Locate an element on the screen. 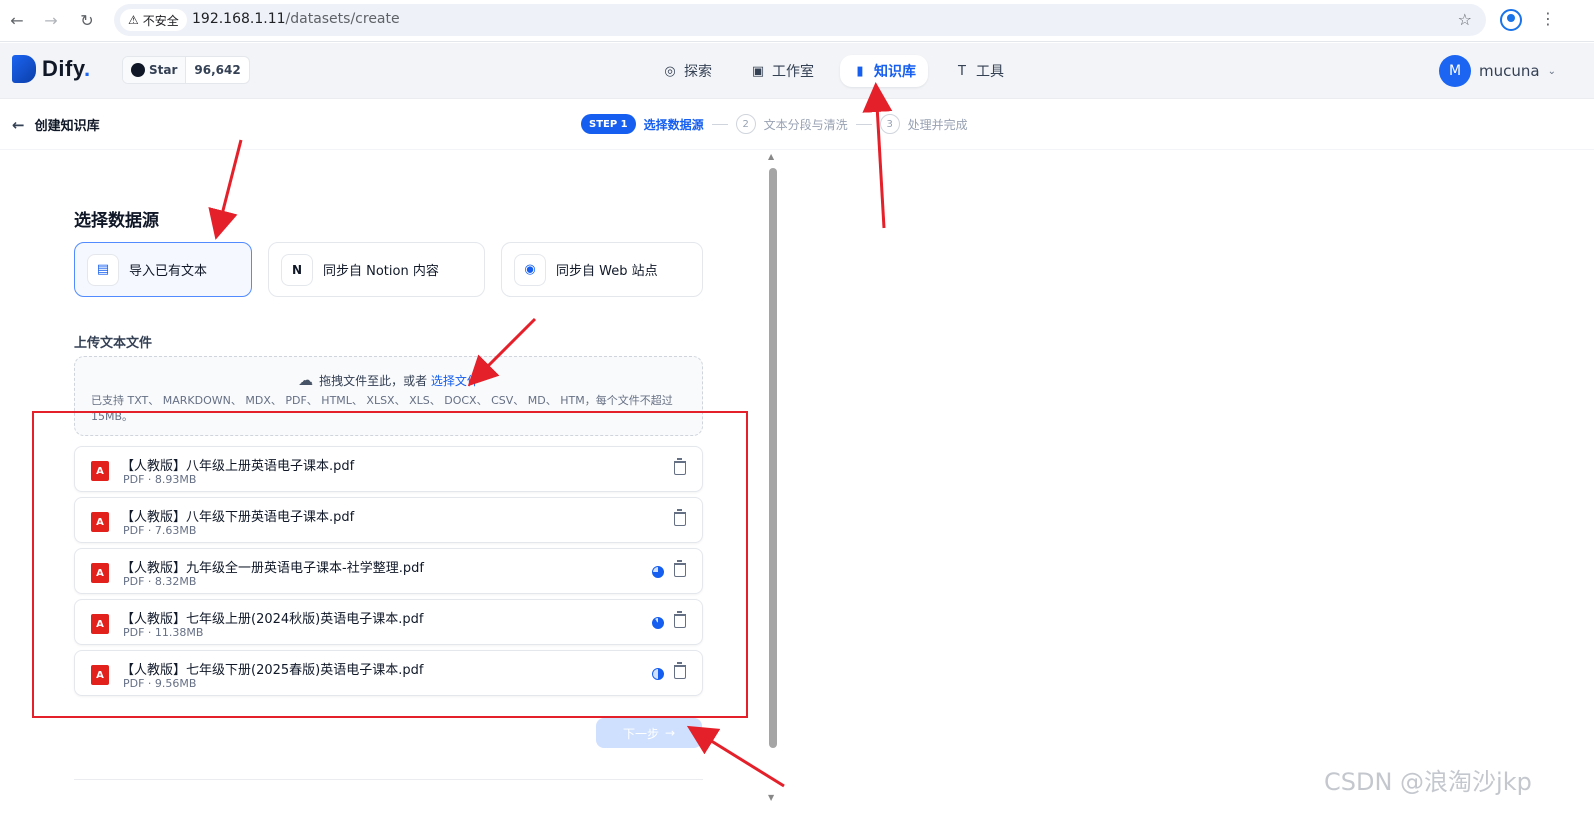 The height and width of the screenshot is (817, 1594). back-to-knowledge: ← 创建知识库 is located at coordinates (56, 125).